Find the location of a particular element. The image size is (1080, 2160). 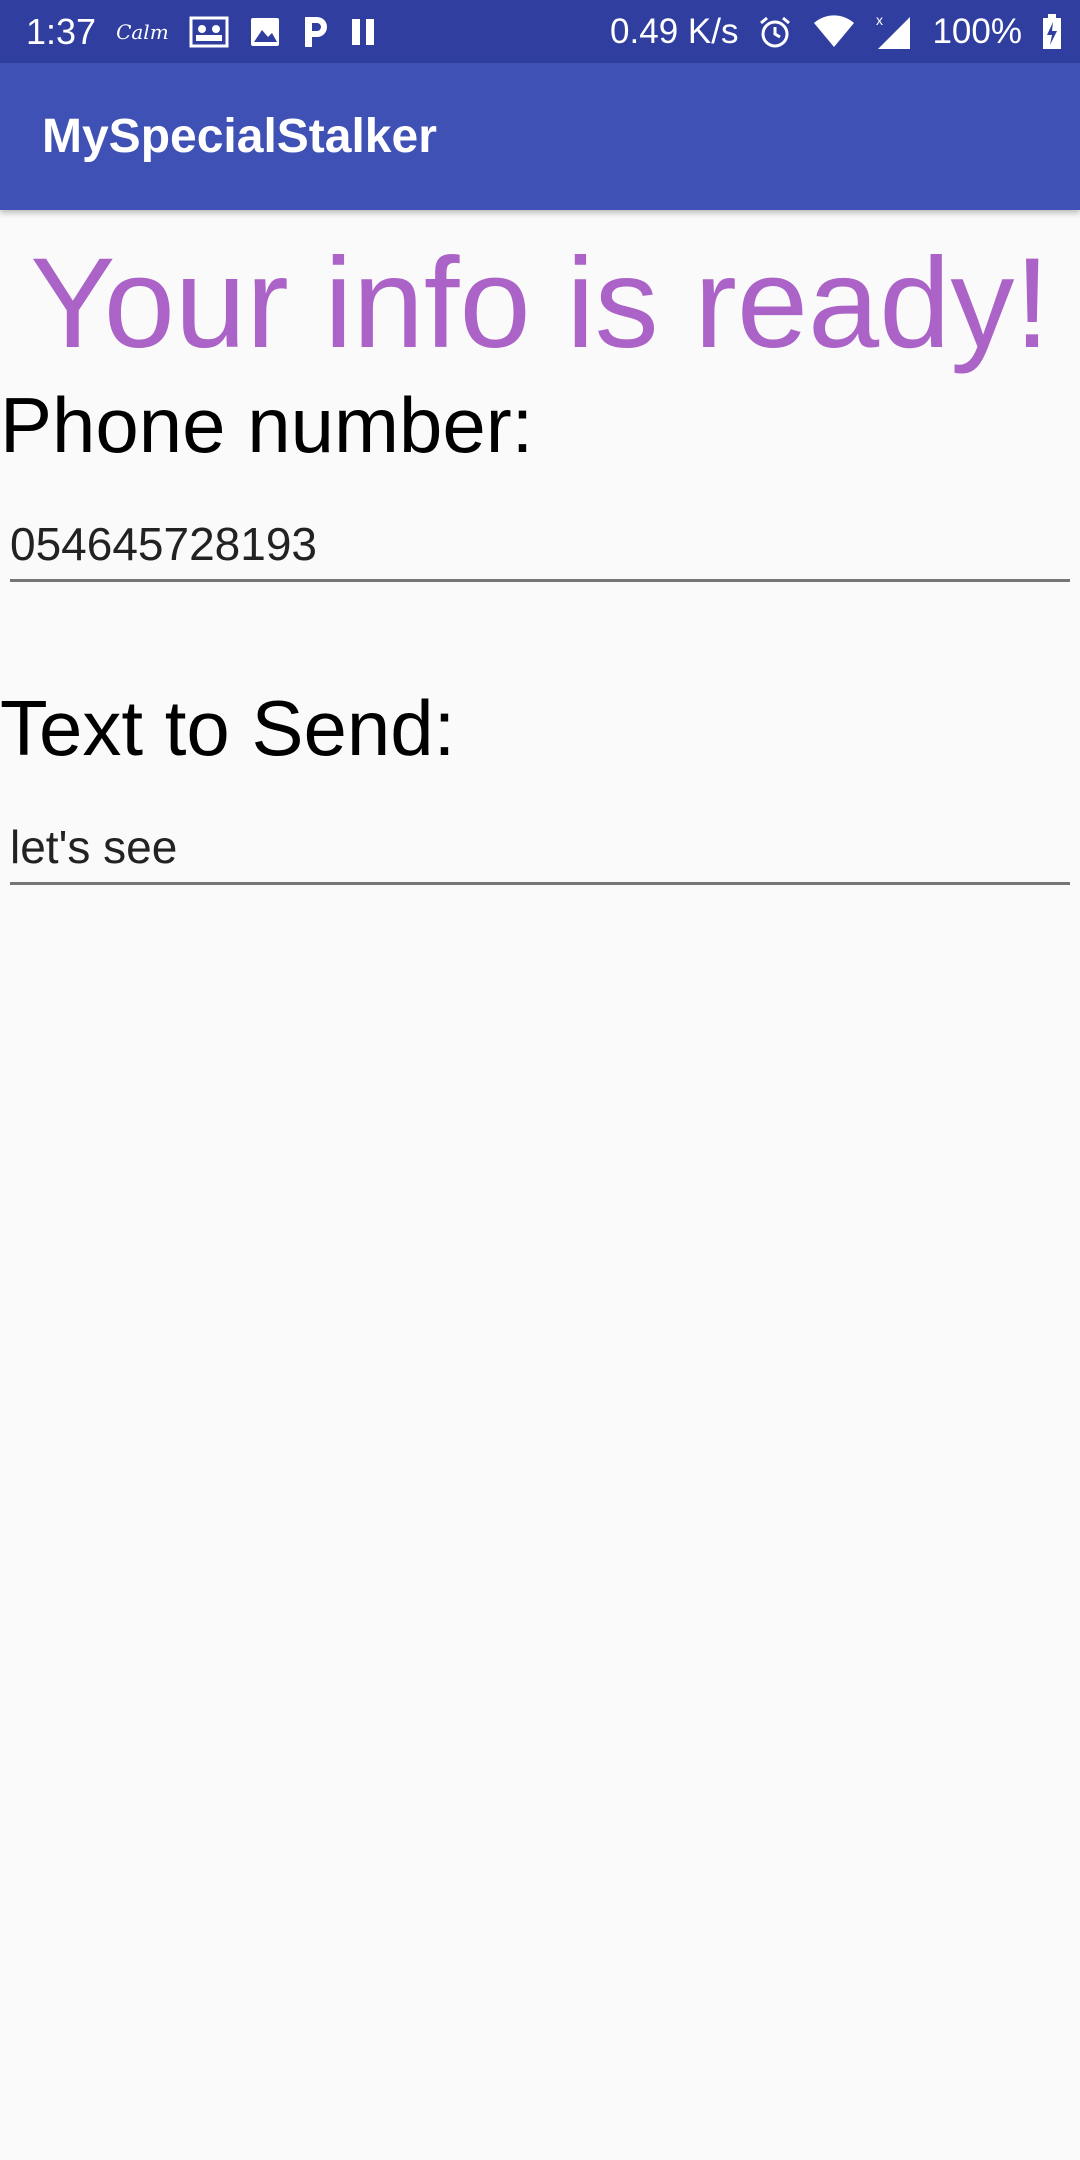

status-time: 1:37 is located at coordinates (61, 31).